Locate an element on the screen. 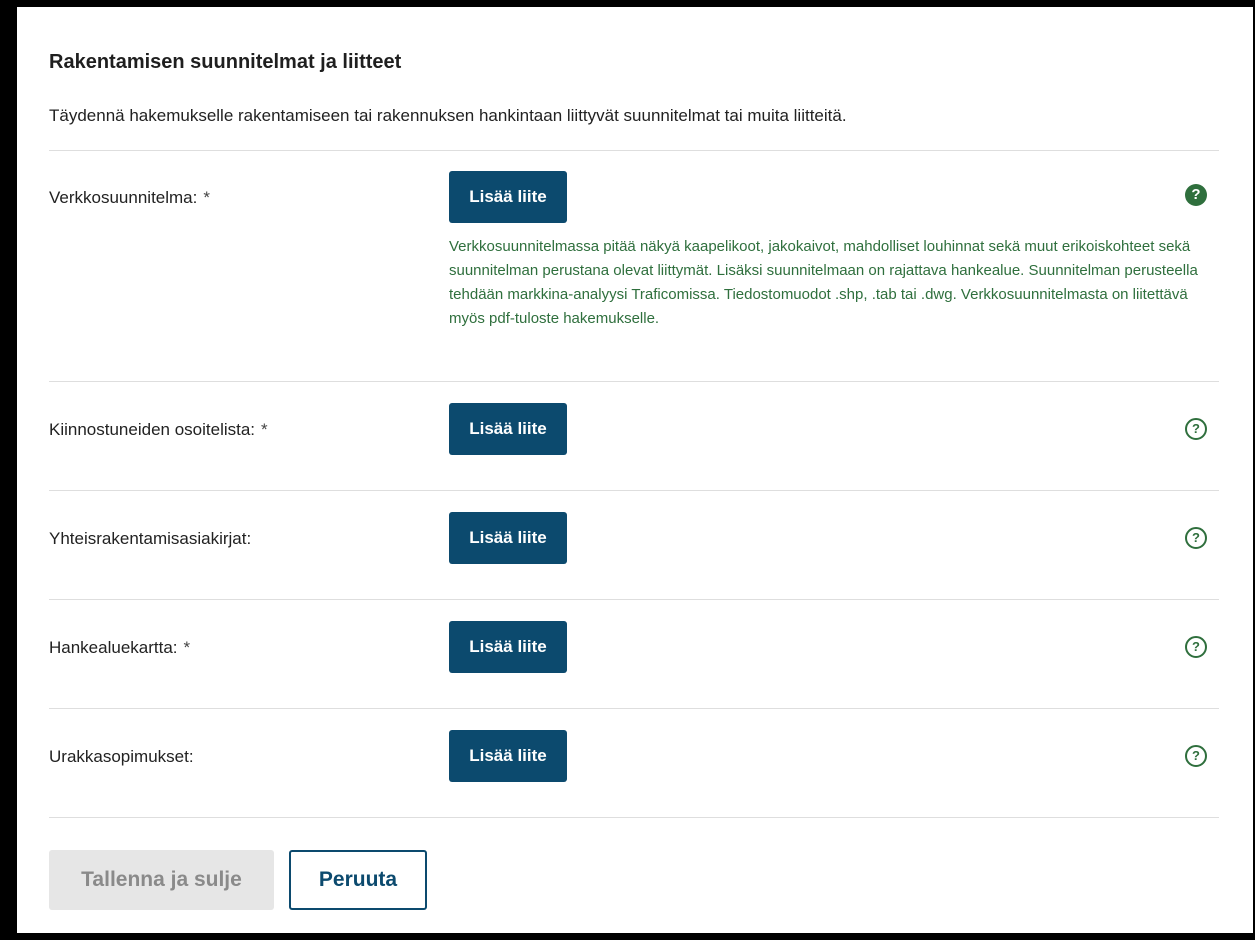  add-attachment-button-urakkasopimukset: Lisää liite is located at coordinates (508, 756).